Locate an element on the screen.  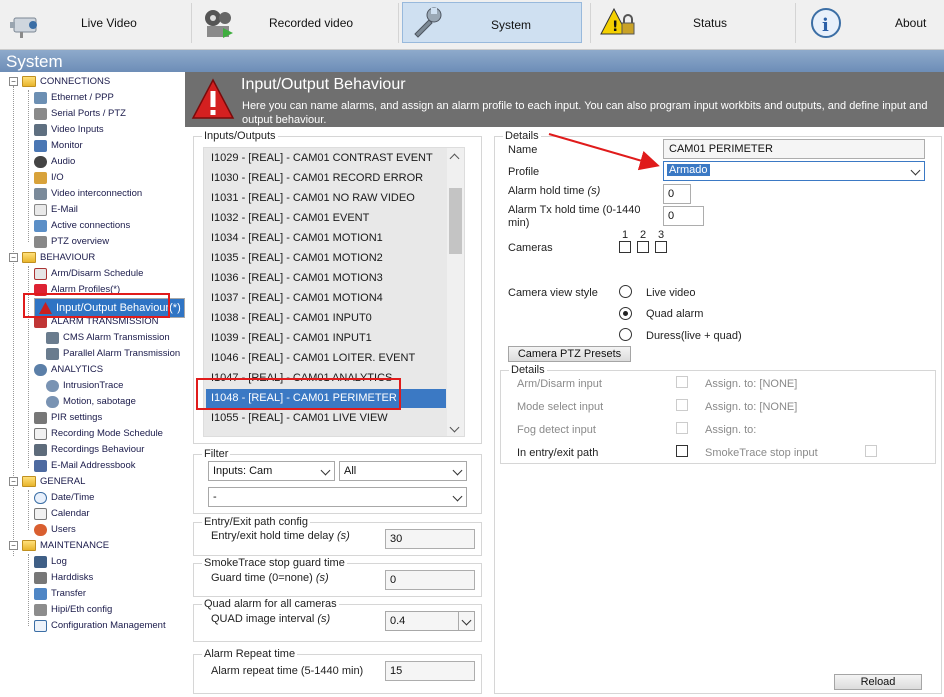
fog-detect-checkbox is located at coordinates (682, 428).